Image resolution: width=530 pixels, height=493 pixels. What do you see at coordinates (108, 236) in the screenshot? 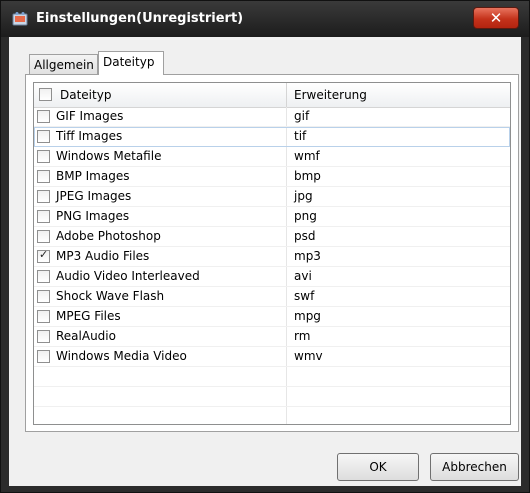
I see `filetype-name: Adobe Photoshop` at bounding box center [108, 236].